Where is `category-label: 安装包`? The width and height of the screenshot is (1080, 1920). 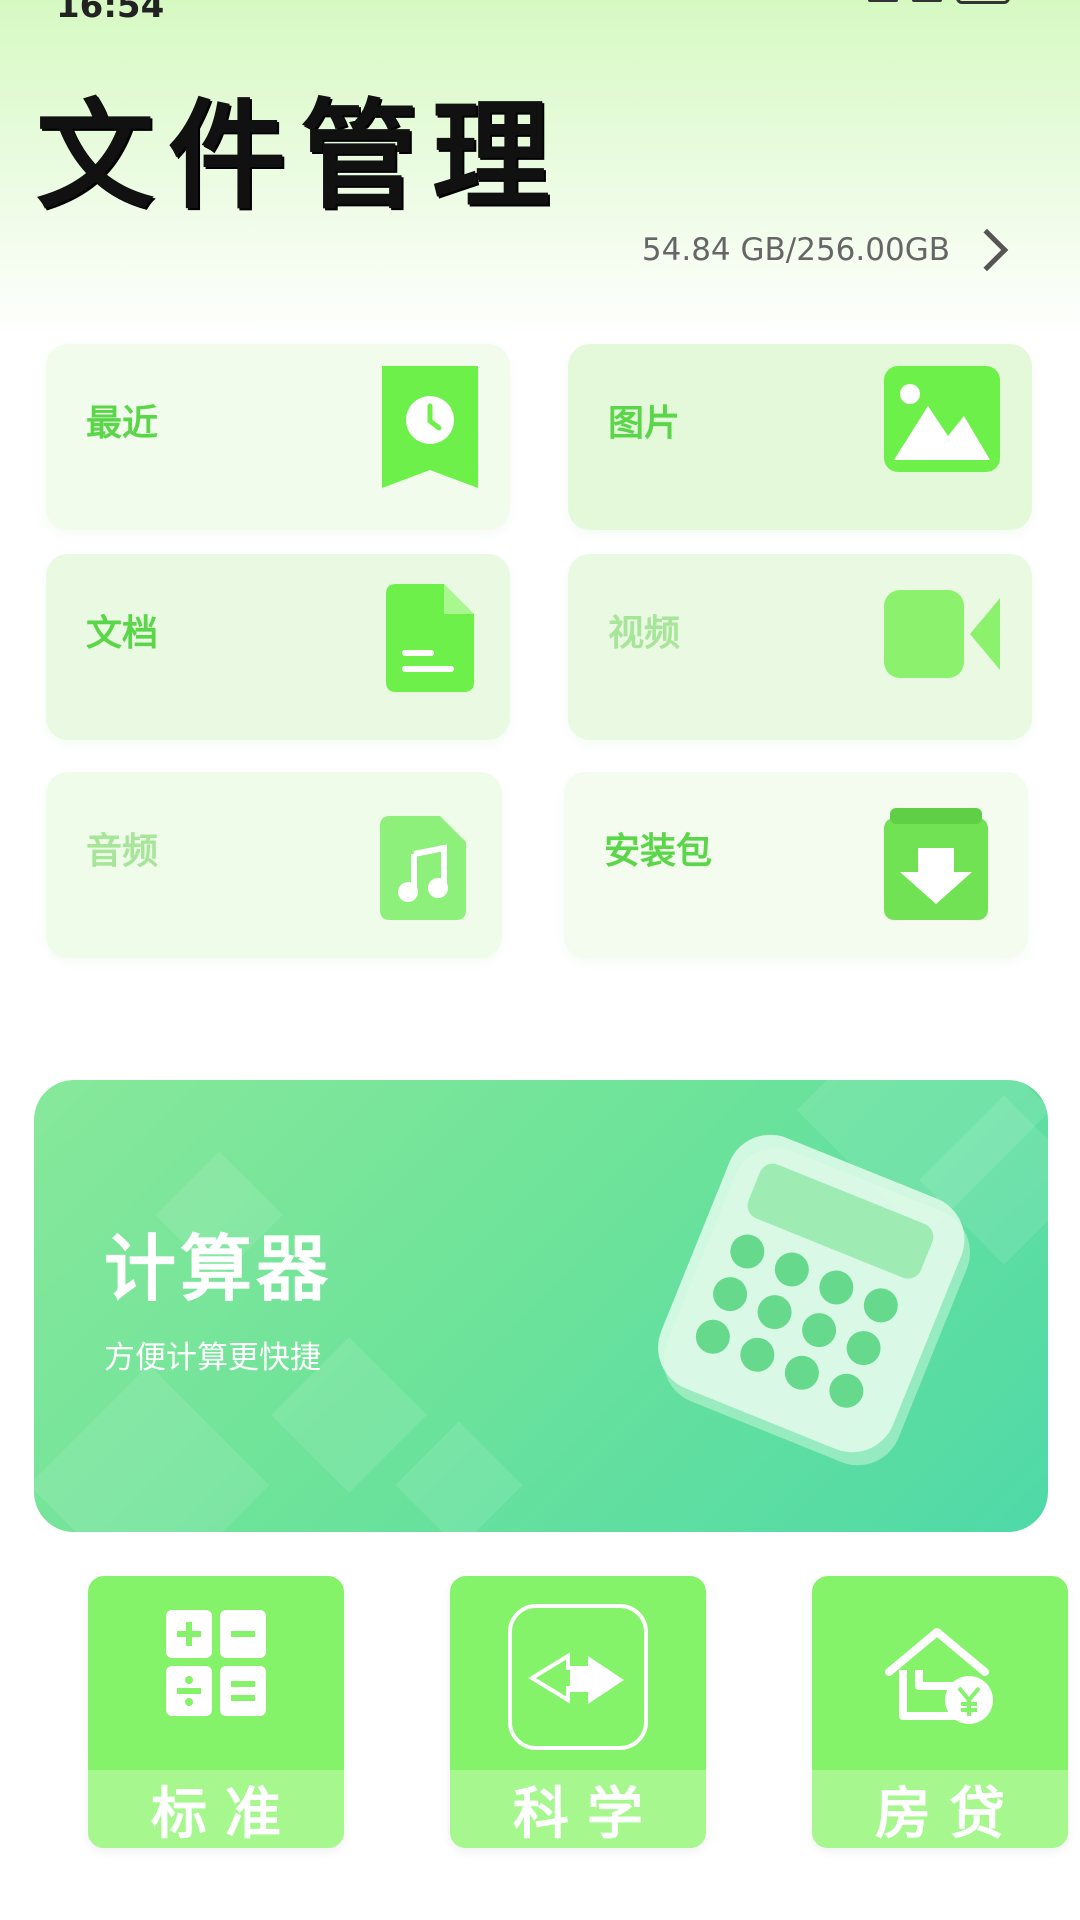
category-label: 安装包 is located at coordinates (658, 851).